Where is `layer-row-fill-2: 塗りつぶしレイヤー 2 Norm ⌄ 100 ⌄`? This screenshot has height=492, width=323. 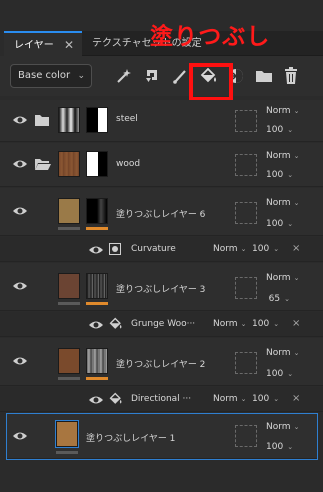
layer-row-fill-2: 塗りつぶしレイヤー 2 Norm ⌄ 100 ⌄ is located at coordinates (161, 362).